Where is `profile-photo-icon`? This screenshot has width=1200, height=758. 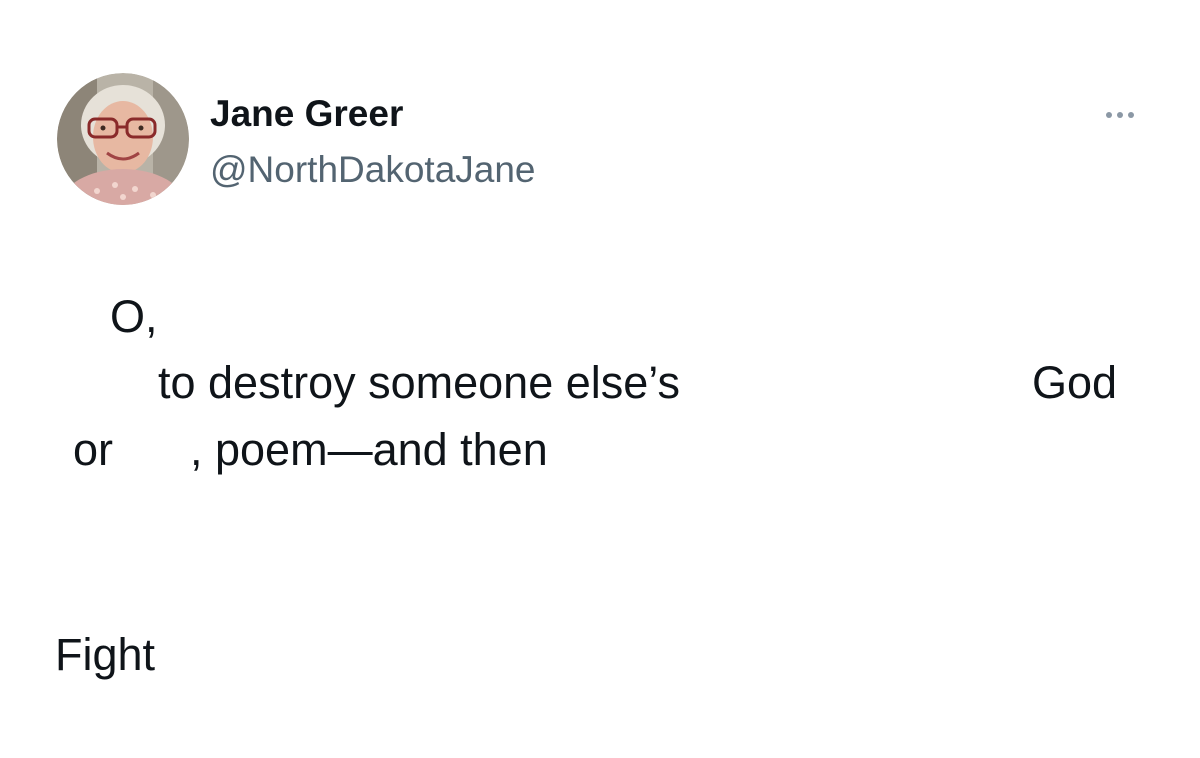
profile-photo-icon is located at coordinates (123, 139).